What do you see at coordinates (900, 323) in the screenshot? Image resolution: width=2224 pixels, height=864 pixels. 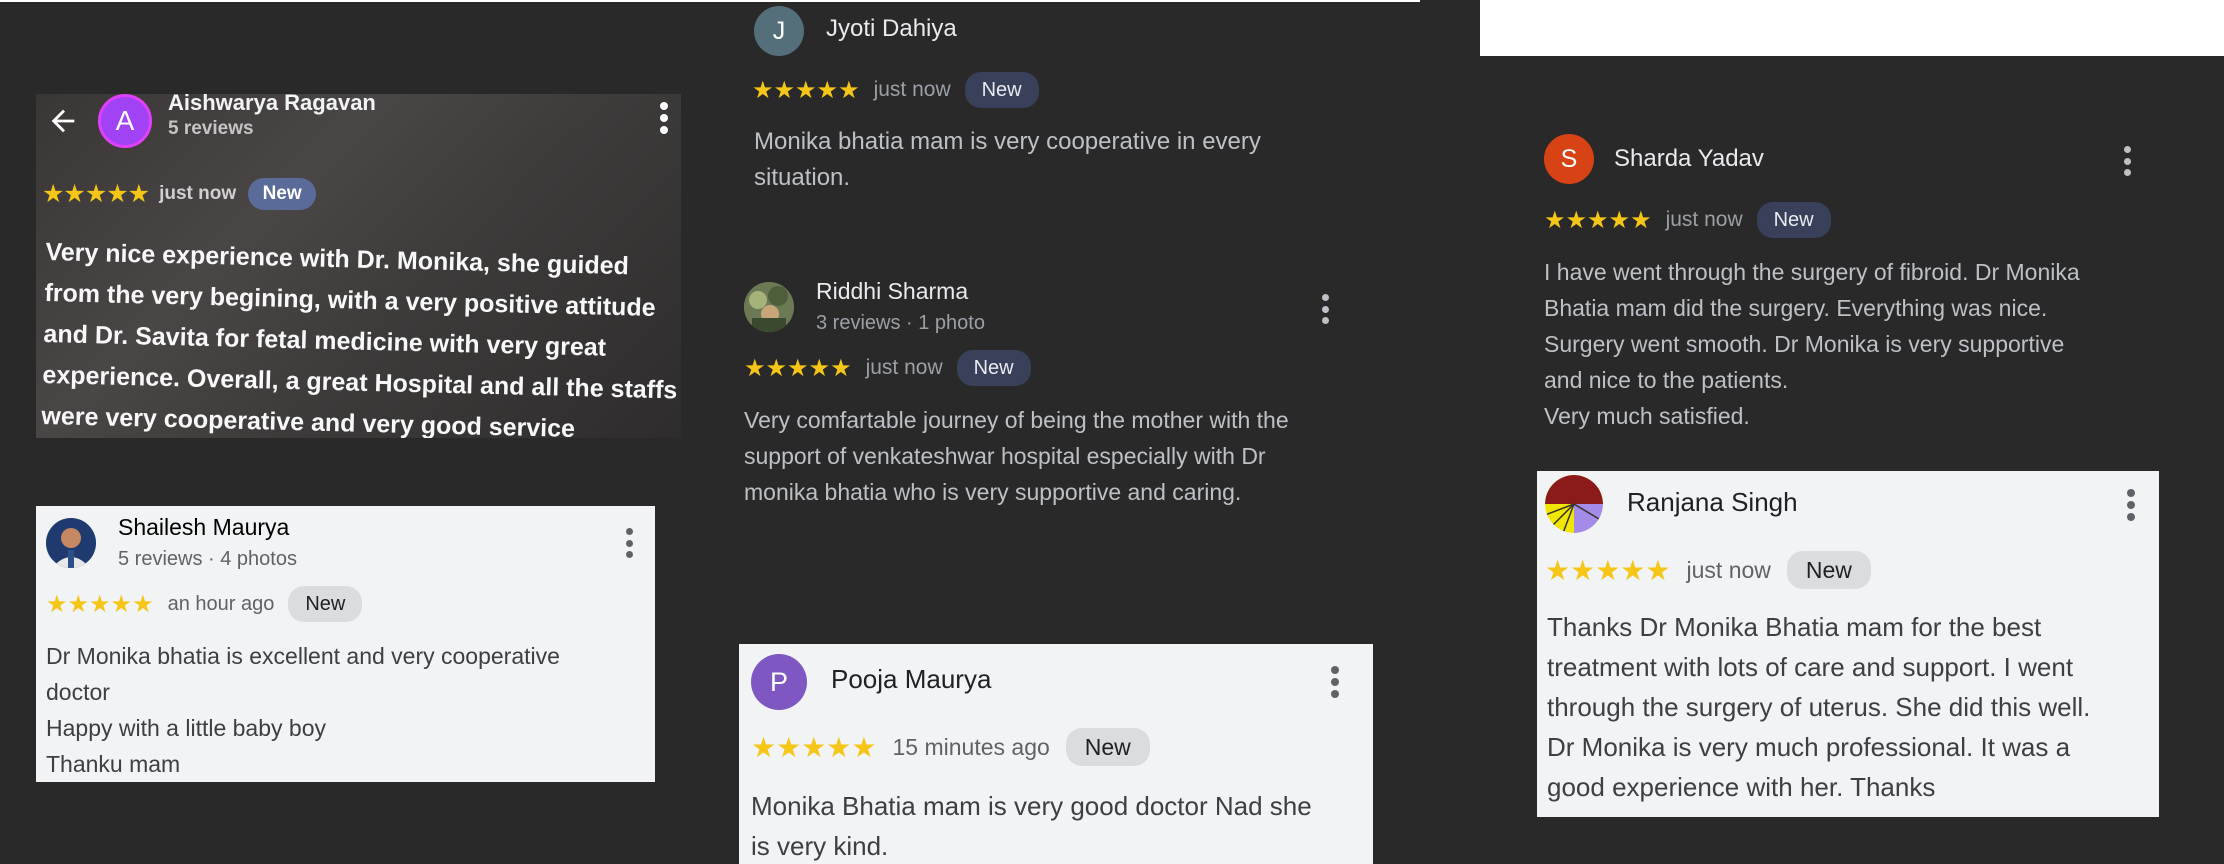 I see `reviewer-meta: 3 reviews · 1 photo` at bounding box center [900, 323].